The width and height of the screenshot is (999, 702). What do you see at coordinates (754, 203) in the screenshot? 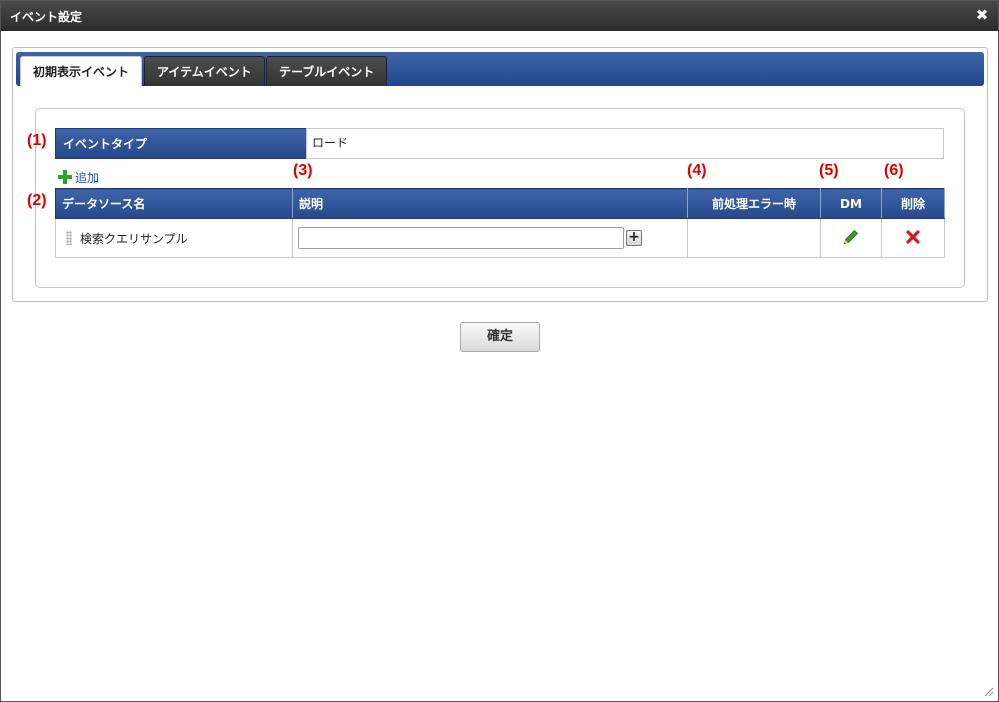
I see `header-preprocess-error: 前処理エラー時` at bounding box center [754, 203].